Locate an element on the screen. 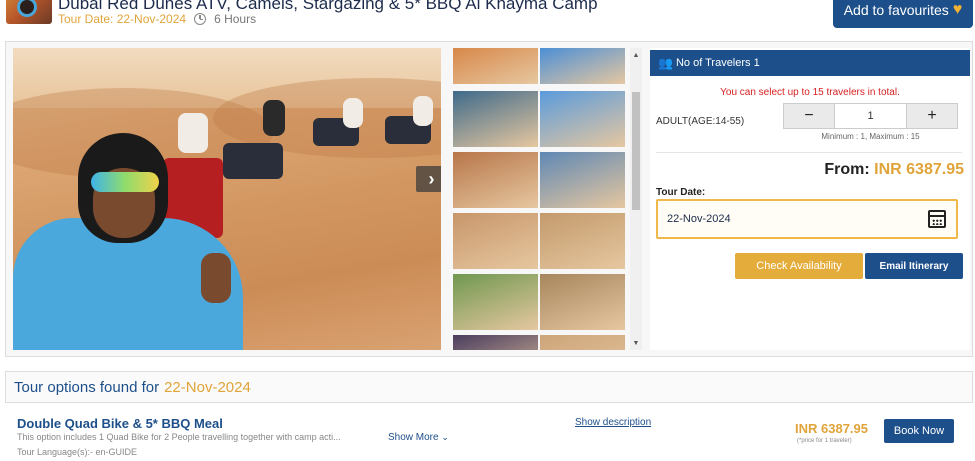 The image size is (975, 461). travelers-header-label: No of Travelers 1 is located at coordinates (717, 63).